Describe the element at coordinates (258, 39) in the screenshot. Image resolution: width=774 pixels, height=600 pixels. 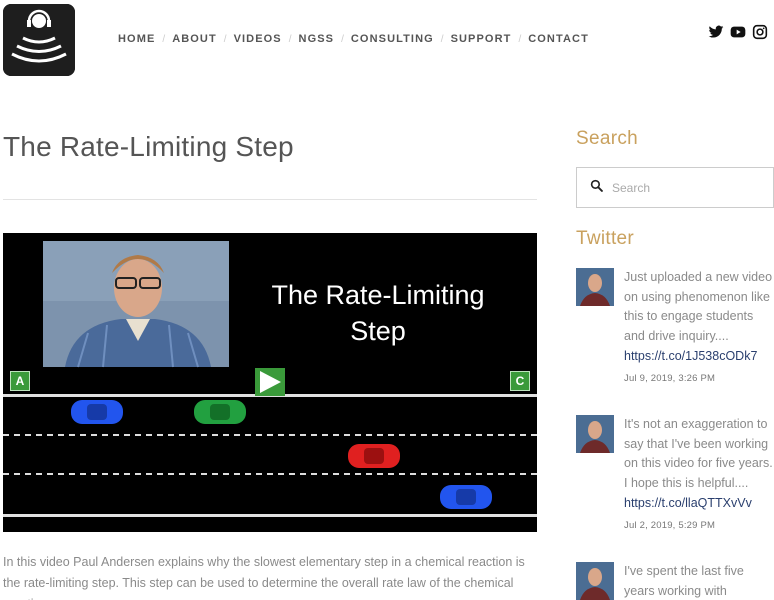
I see `nav-videos: VIDEOS` at that location.